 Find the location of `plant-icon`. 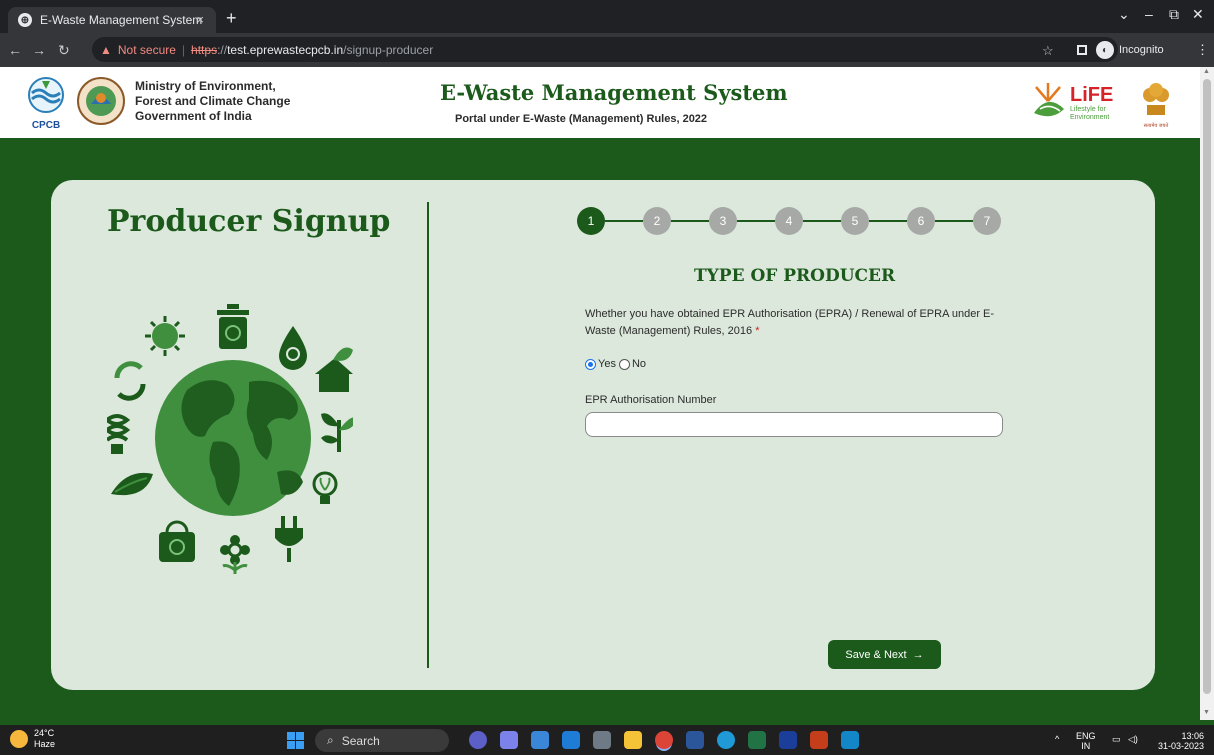

plant-icon is located at coordinates (337, 432).